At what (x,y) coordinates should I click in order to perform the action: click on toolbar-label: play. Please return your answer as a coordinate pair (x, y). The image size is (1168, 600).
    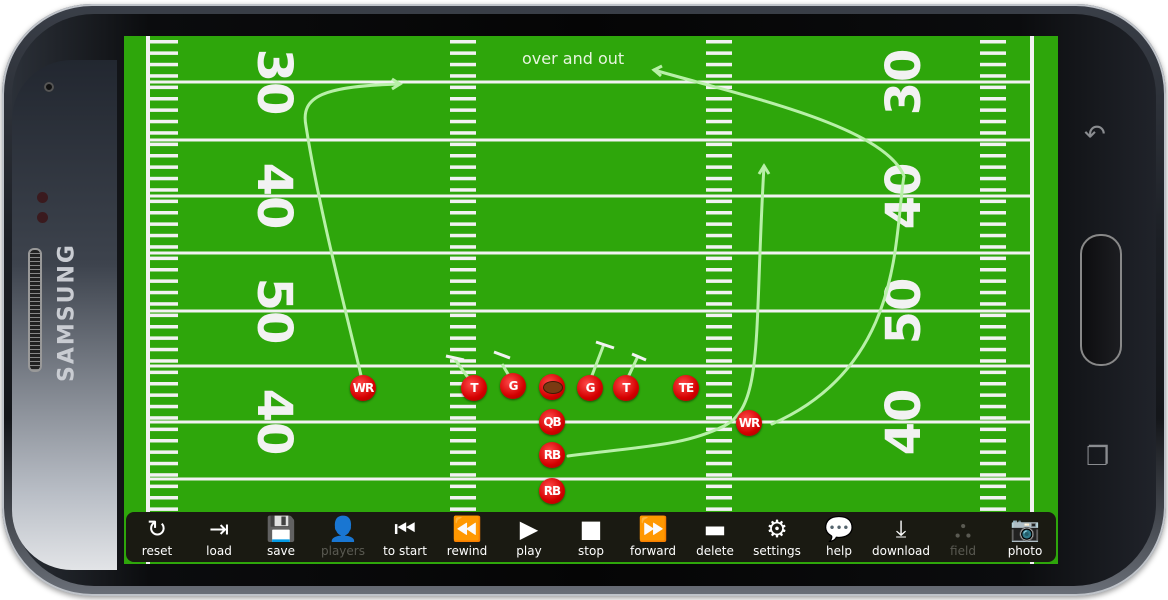
    Looking at the image, I should click on (529, 551).